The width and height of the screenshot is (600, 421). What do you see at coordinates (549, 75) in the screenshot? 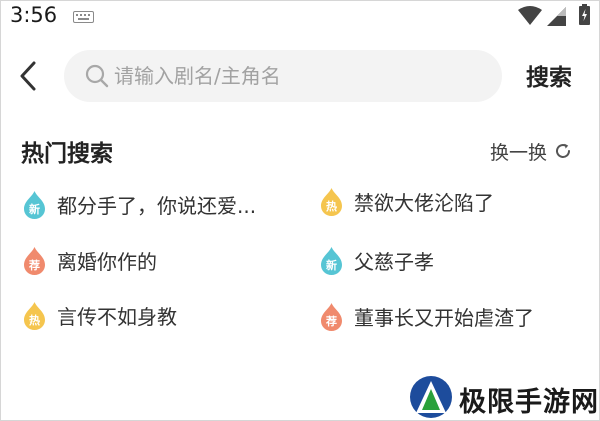
I see `search-button: 搜索` at bounding box center [549, 75].